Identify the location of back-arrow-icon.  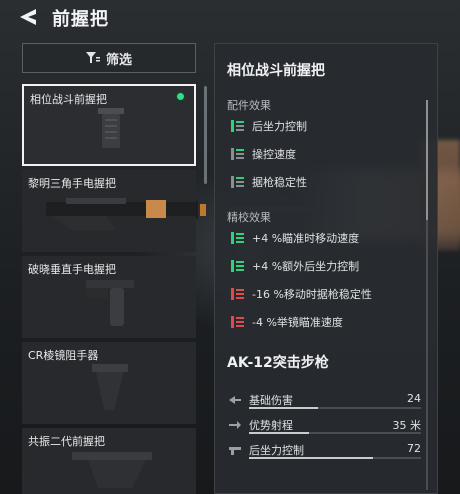
(28, 17).